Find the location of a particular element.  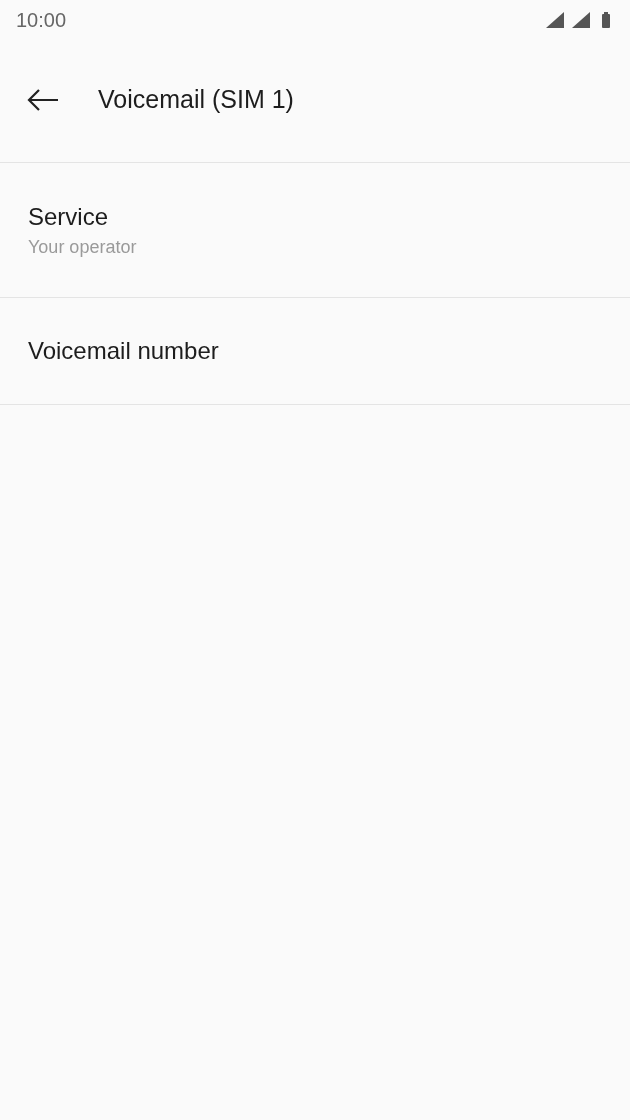

settings-item: Service Your operator is located at coordinates (315, 230).